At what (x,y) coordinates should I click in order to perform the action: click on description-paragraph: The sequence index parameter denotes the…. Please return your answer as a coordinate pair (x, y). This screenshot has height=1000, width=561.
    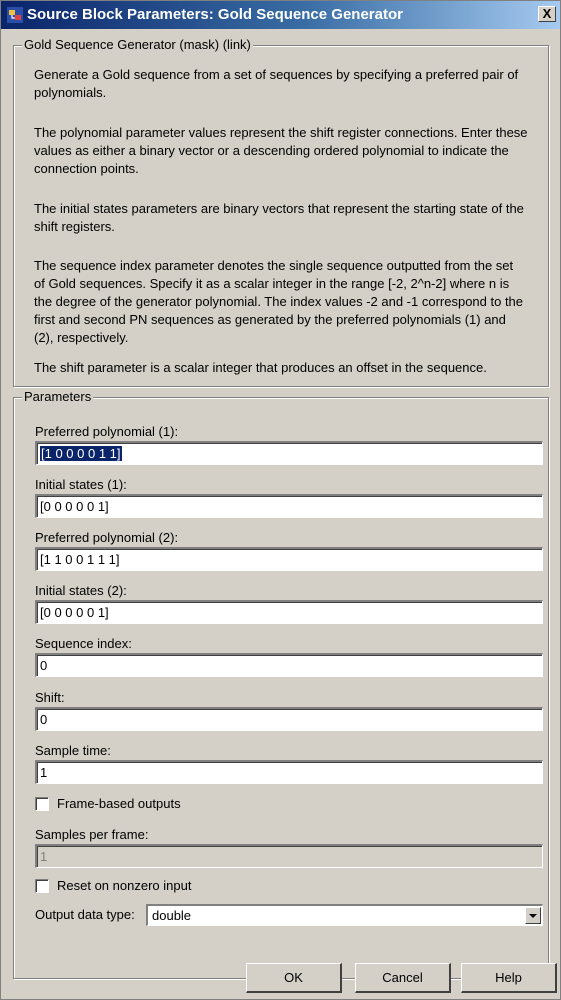
    Looking at the image, I should click on (279, 301).